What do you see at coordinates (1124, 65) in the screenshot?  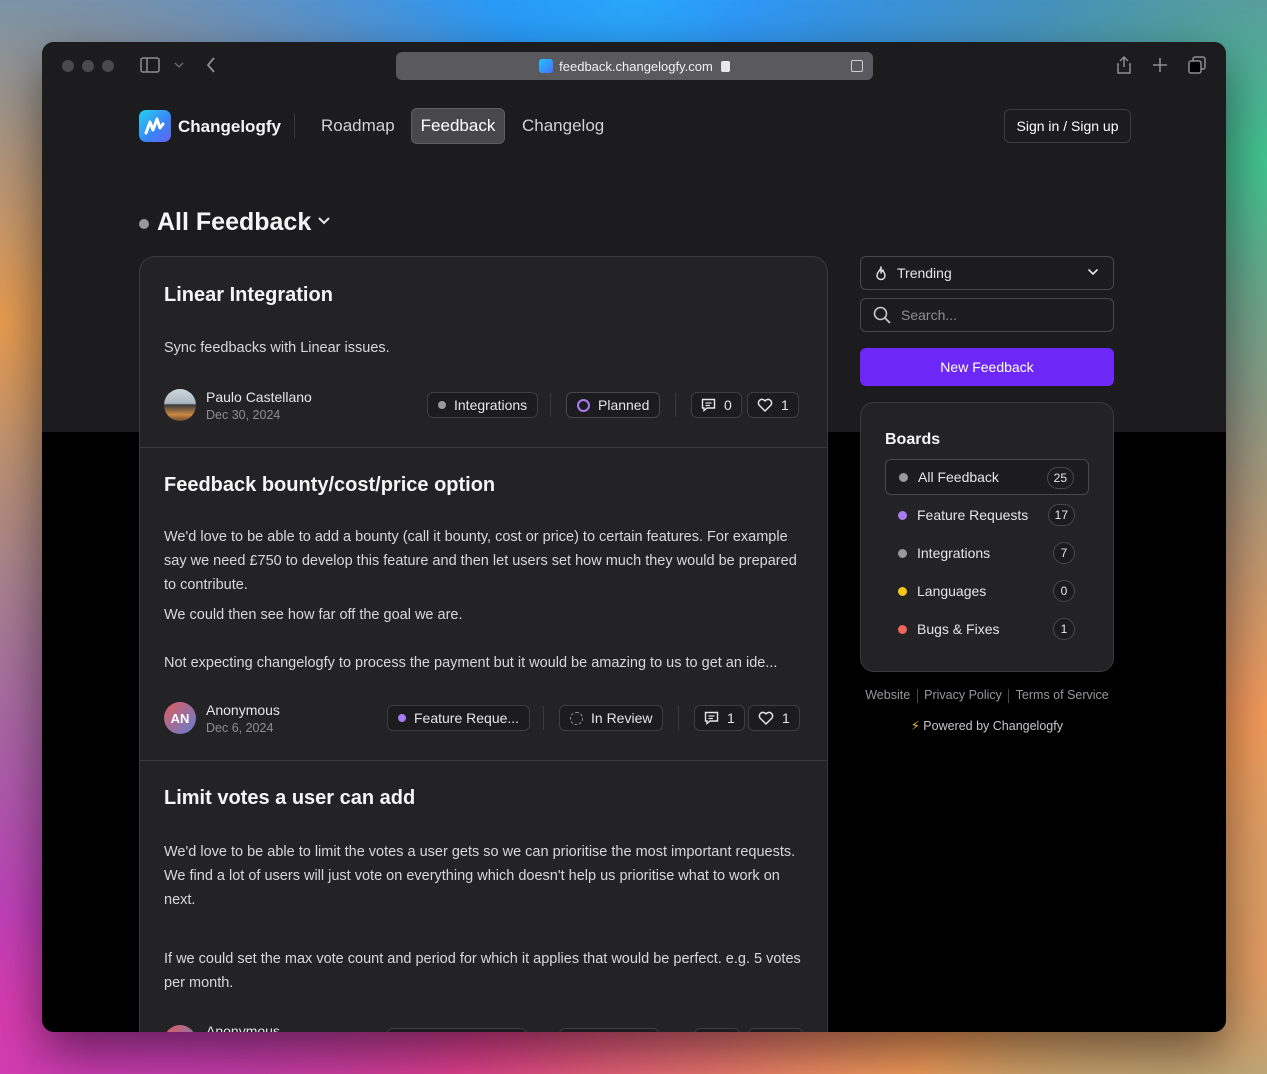 I see `share-icon` at bounding box center [1124, 65].